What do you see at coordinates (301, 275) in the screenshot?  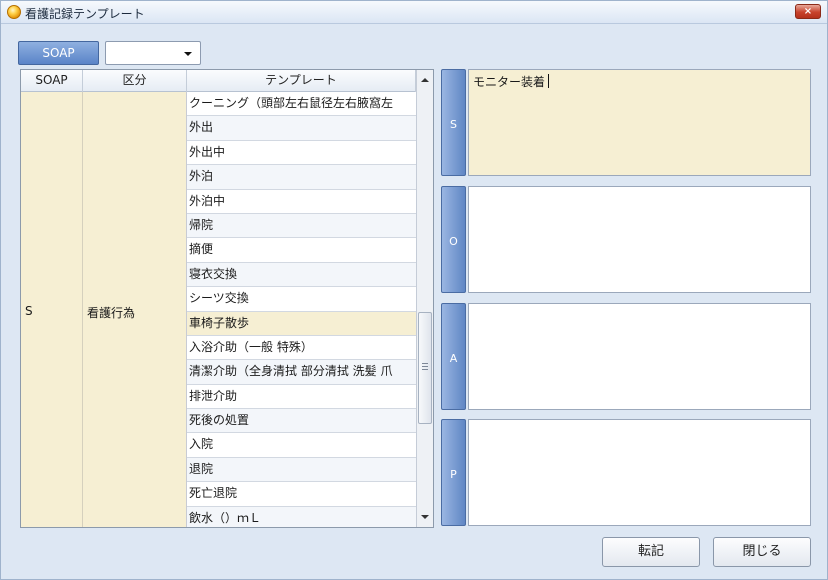 I see `template-row: 寝衣交換` at bounding box center [301, 275].